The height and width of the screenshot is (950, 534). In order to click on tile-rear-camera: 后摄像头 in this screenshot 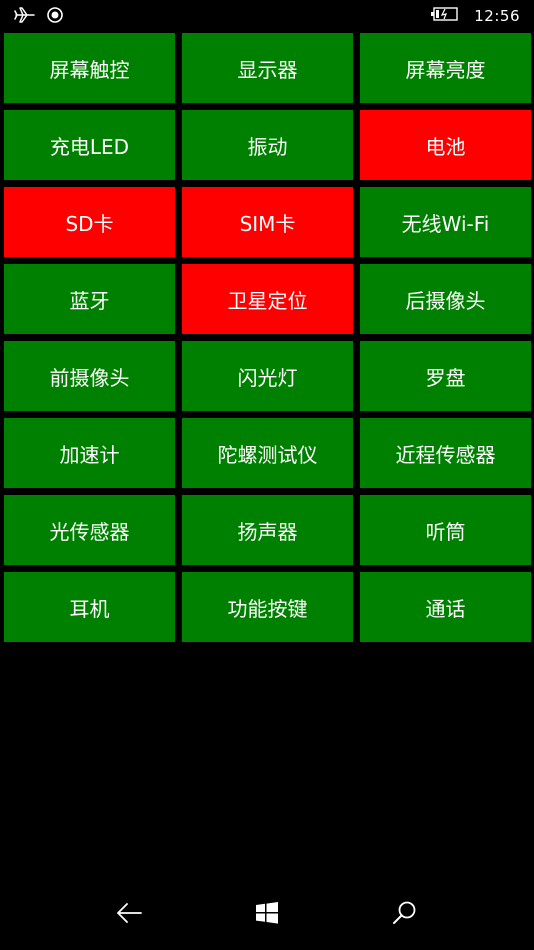, I will do `click(445, 299)`.